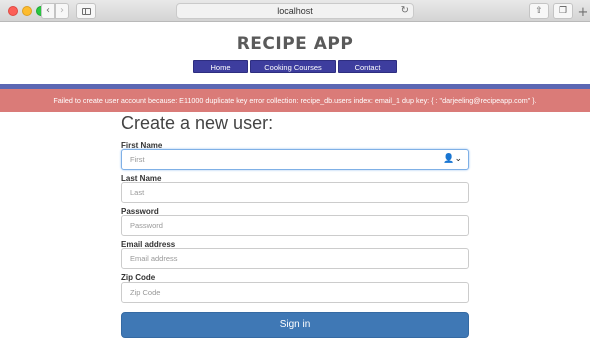  What do you see at coordinates (48, 11) in the screenshot?
I see `back-icon: ‹` at bounding box center [48, 11].